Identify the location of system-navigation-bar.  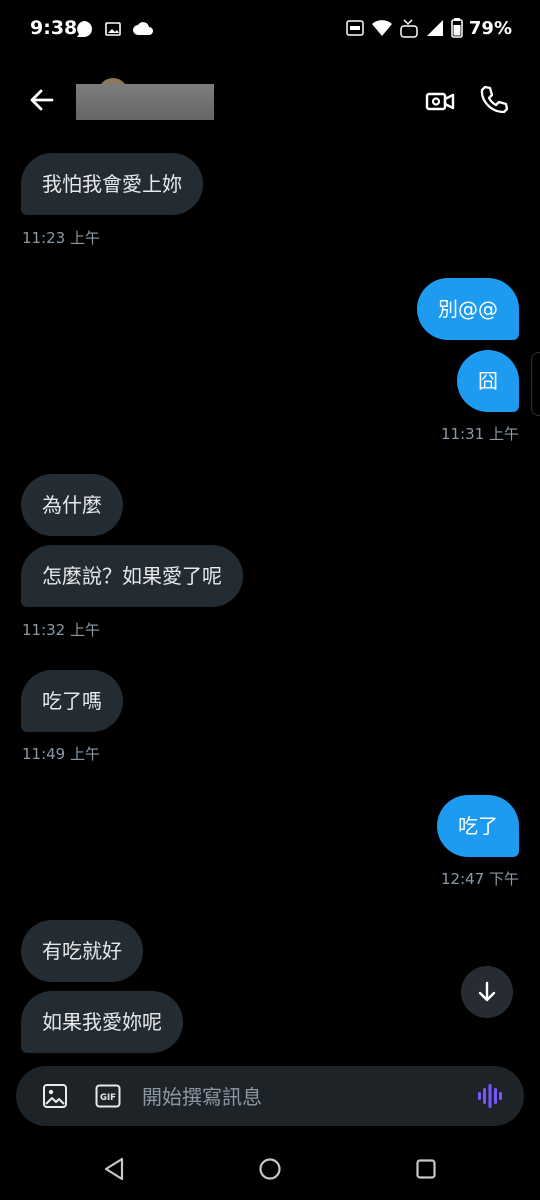
(270, 1170).